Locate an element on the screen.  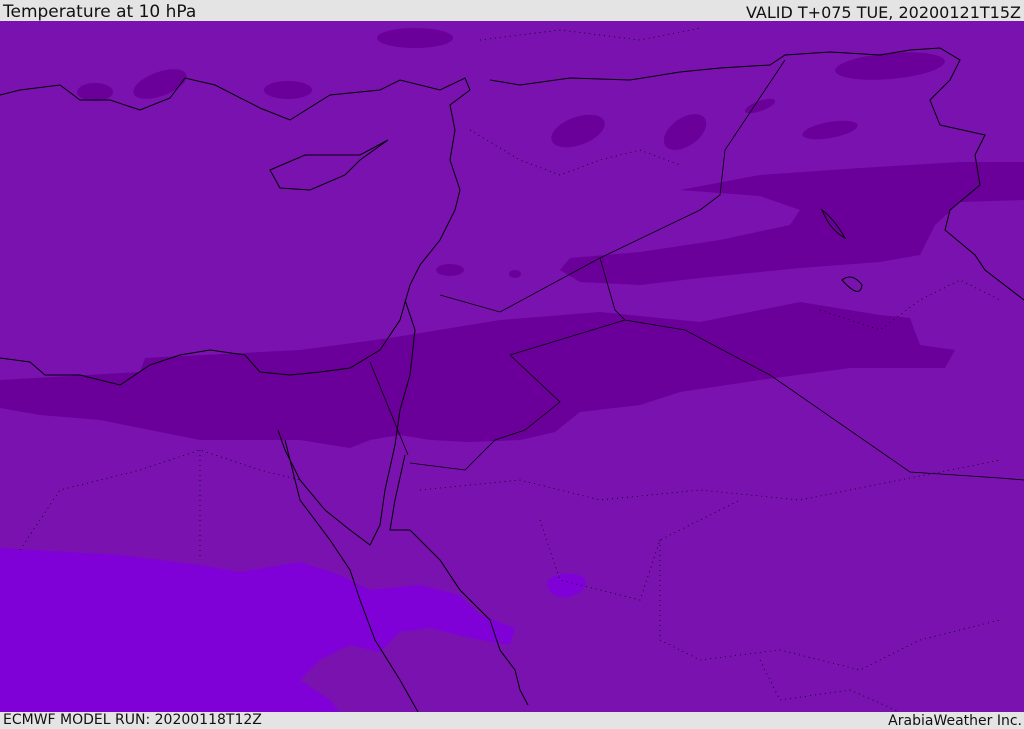
model-run: ECMWF MODEL RUN: 20200118T12Z is located at coordinates (132, 720).